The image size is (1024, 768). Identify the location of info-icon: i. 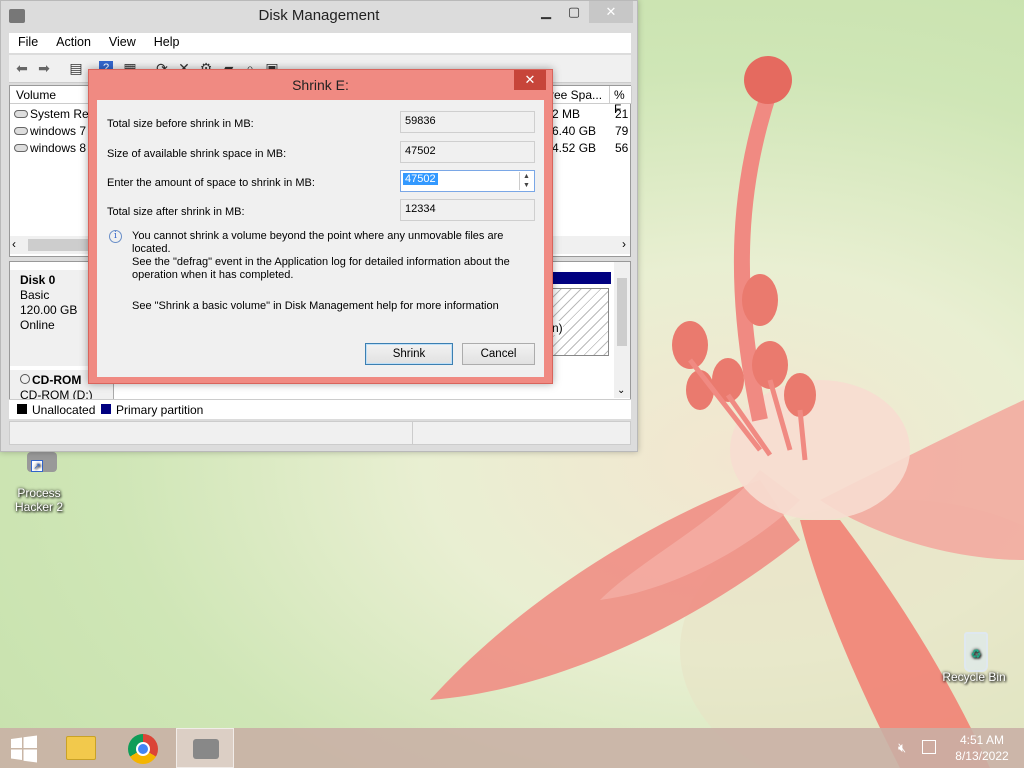
(115, 236).